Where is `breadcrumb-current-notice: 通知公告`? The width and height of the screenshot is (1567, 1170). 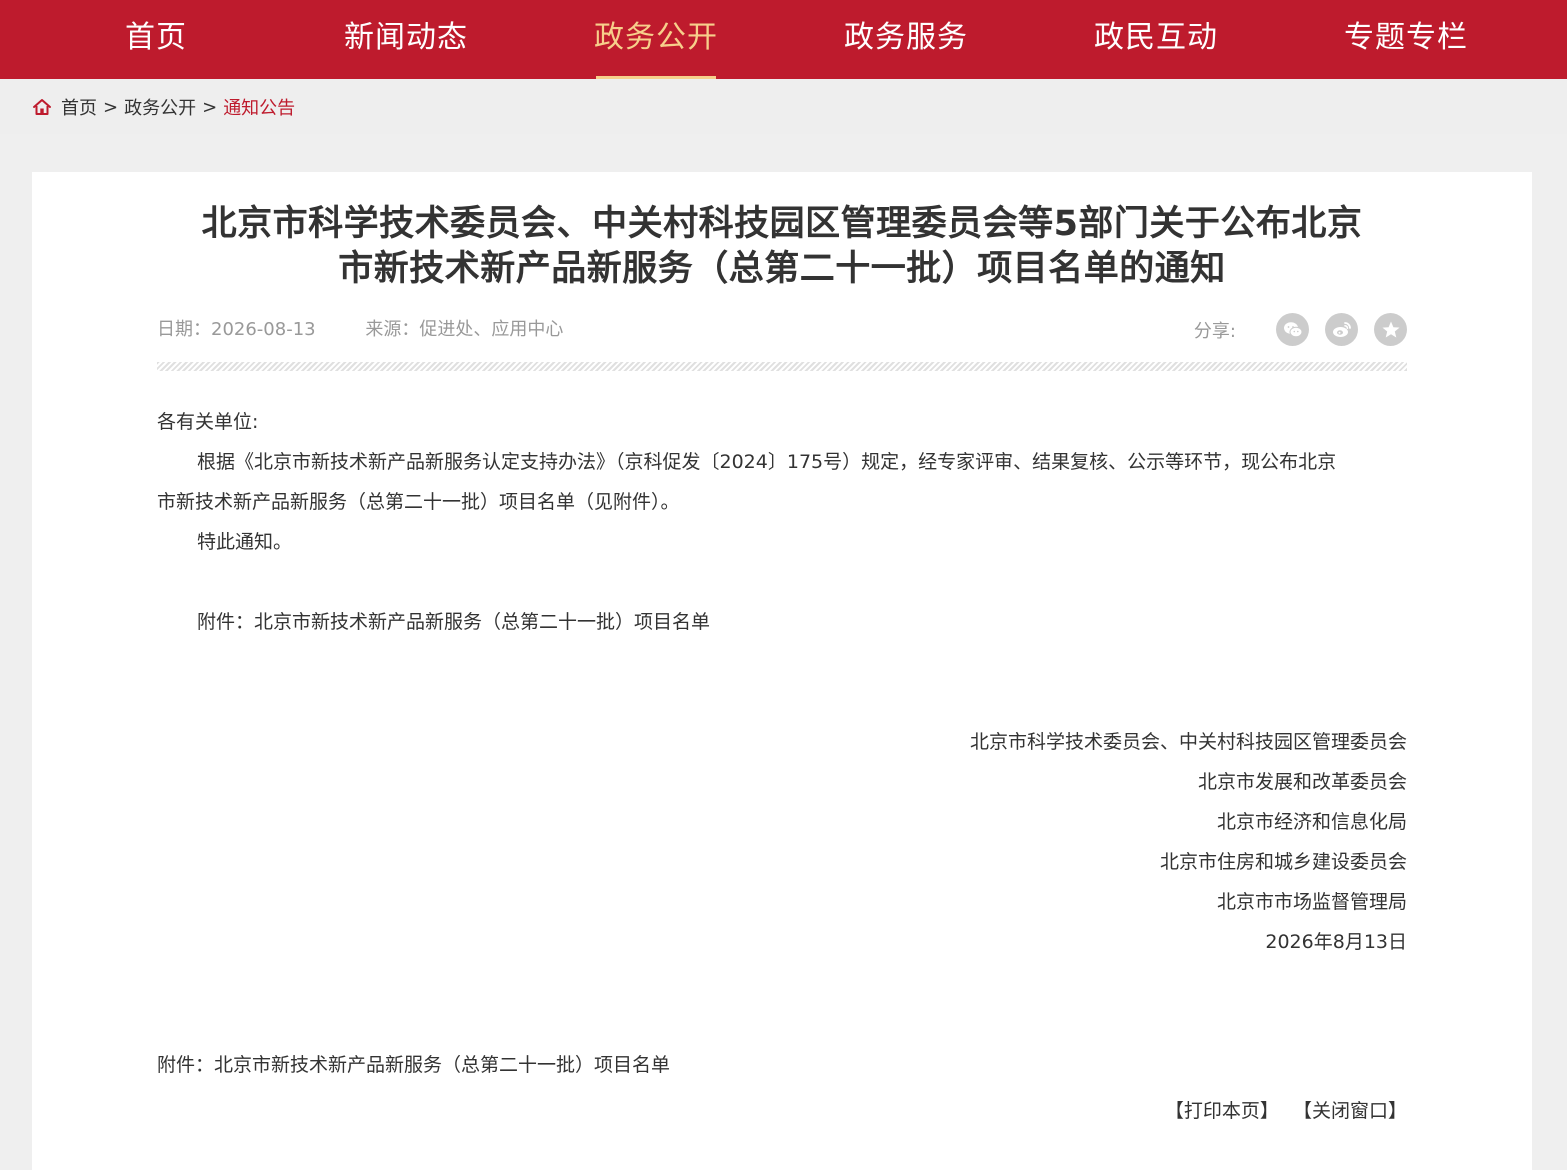 breadcrumb-current-notice: 通知公告 is located at coordinates (259, 107).